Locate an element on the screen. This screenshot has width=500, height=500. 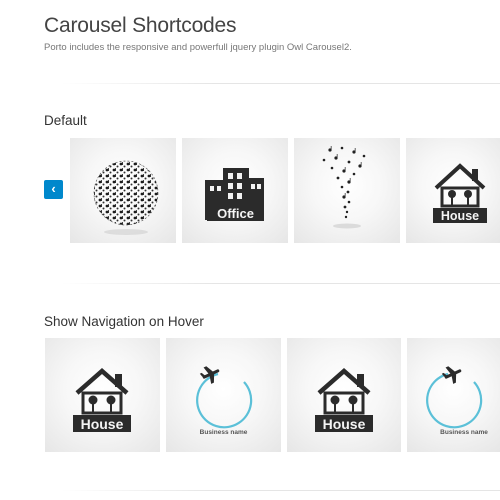
section-heading-hover-nav: Show Navigation on Hover is located at coordinates (124, 321).